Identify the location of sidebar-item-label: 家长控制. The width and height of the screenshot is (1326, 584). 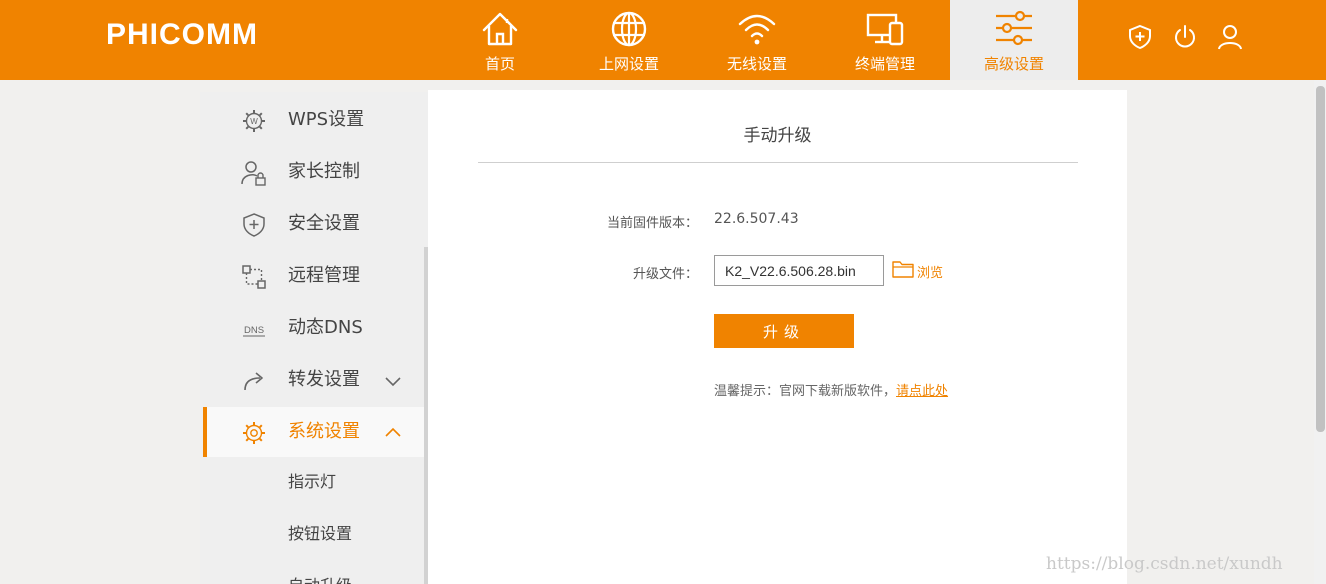
(324, 171).